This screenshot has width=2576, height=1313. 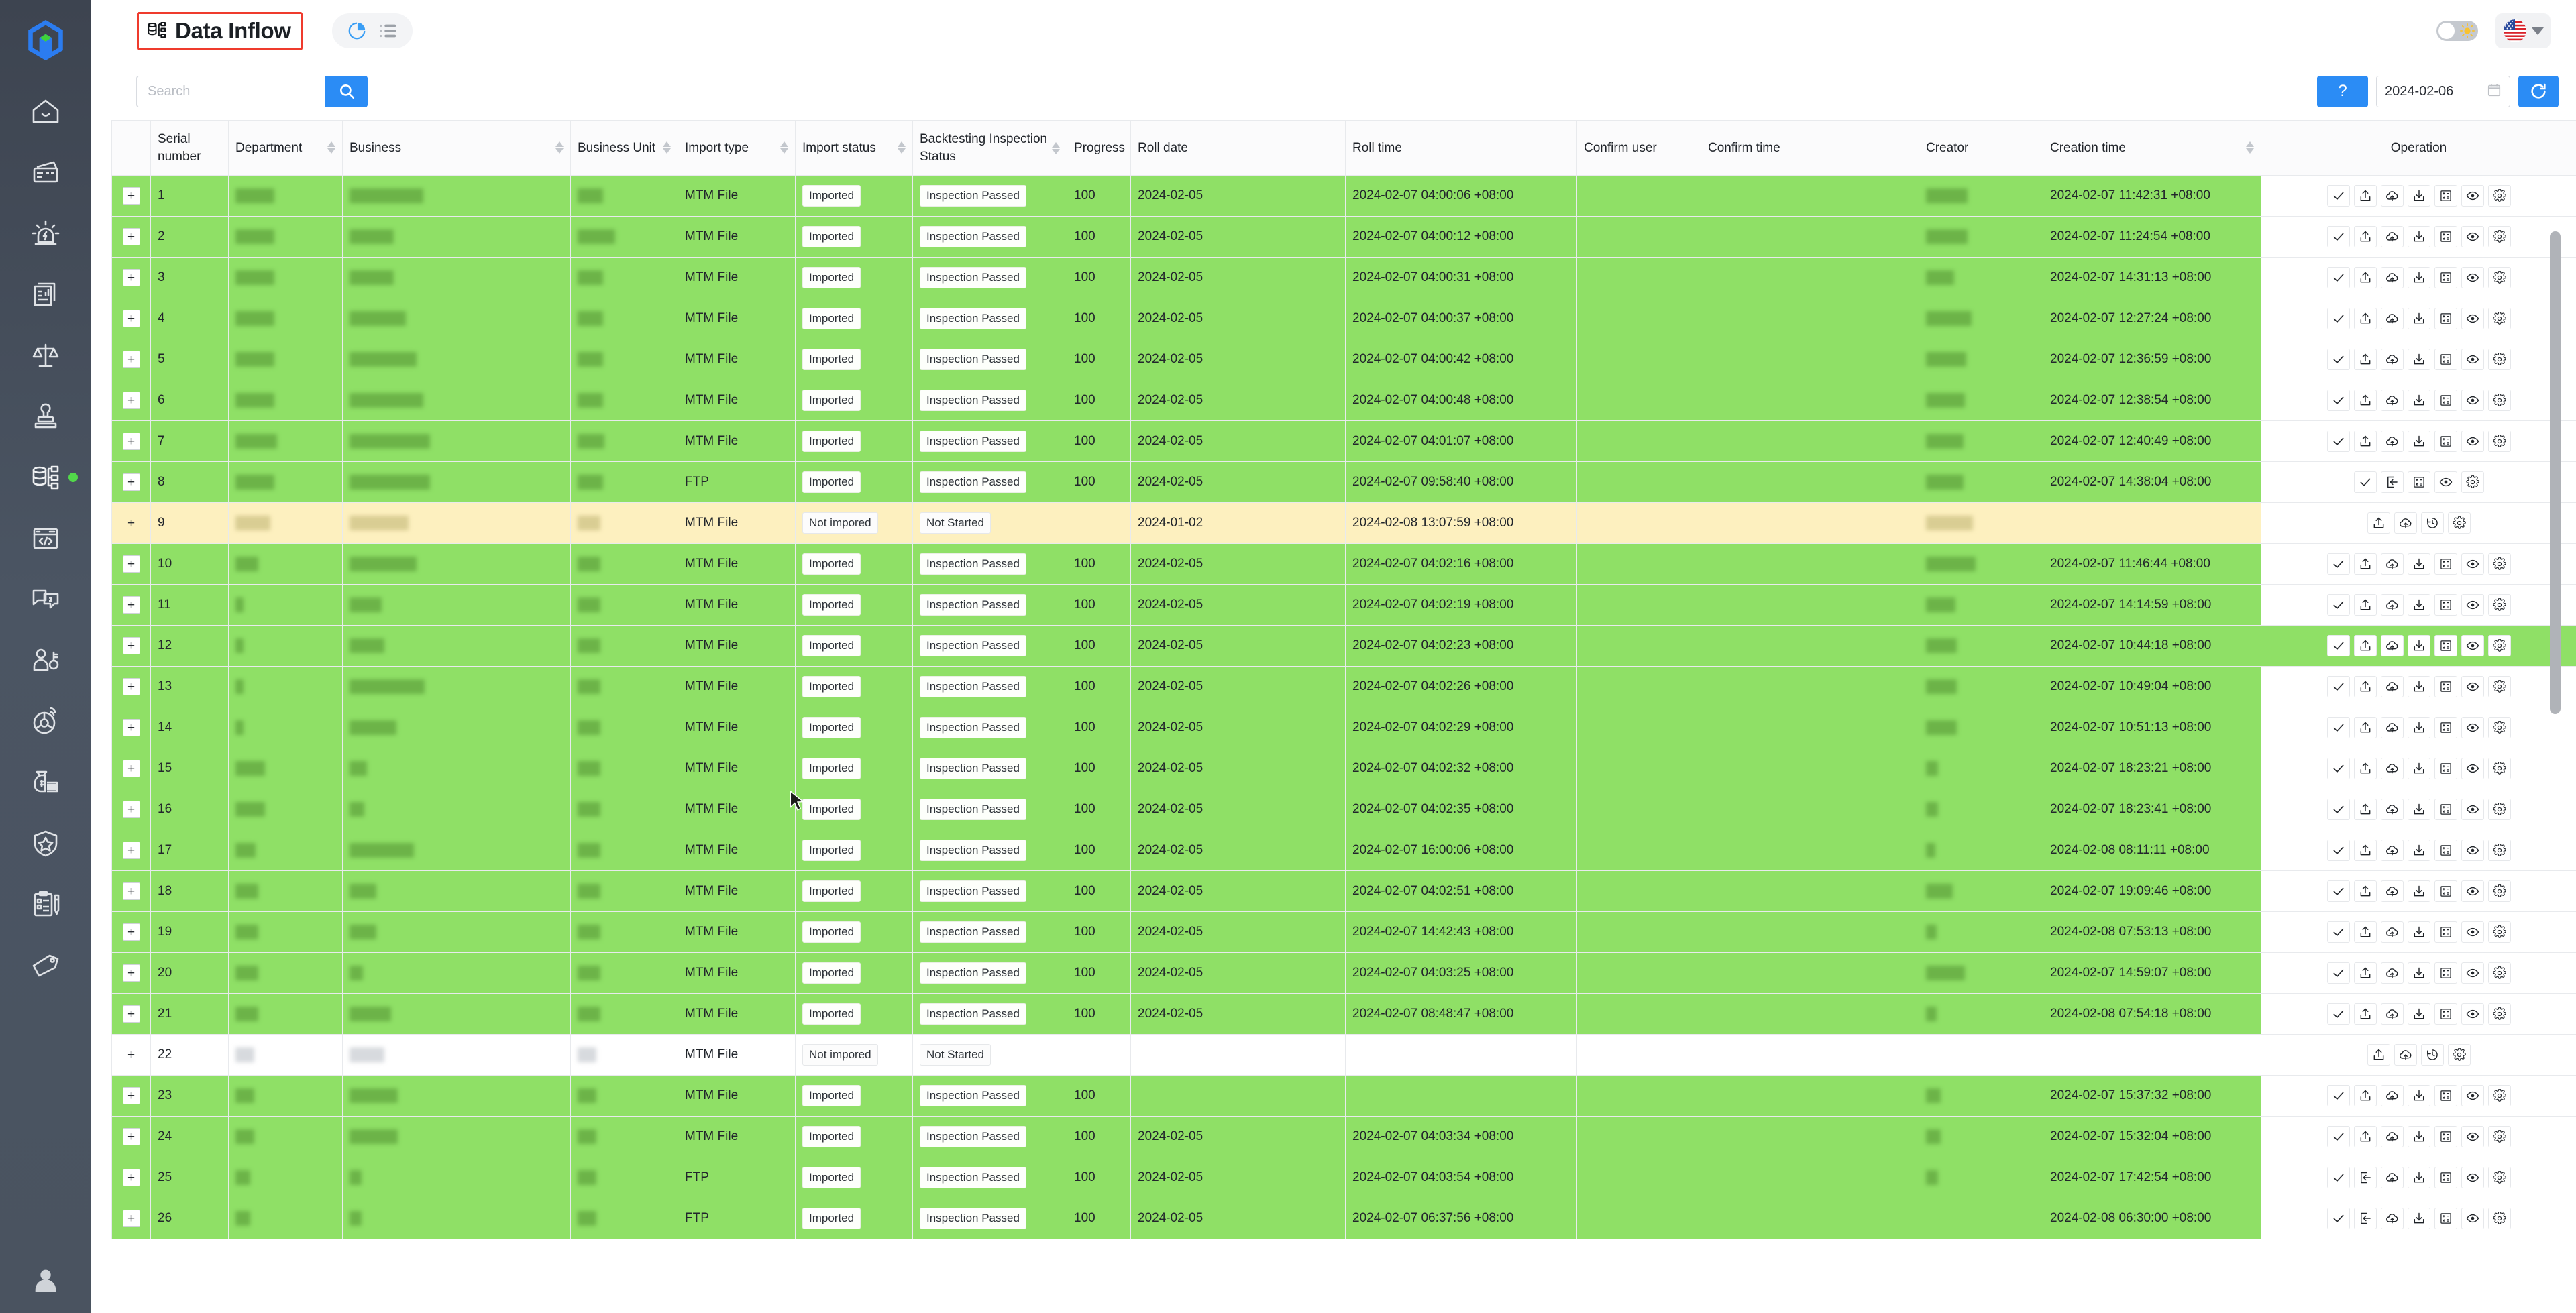 What do you see at coordinates (989, 148) in the screenshot?
I see `column-header-backtest: Backtesting Inspection Status` at bounding box center [989, 148].